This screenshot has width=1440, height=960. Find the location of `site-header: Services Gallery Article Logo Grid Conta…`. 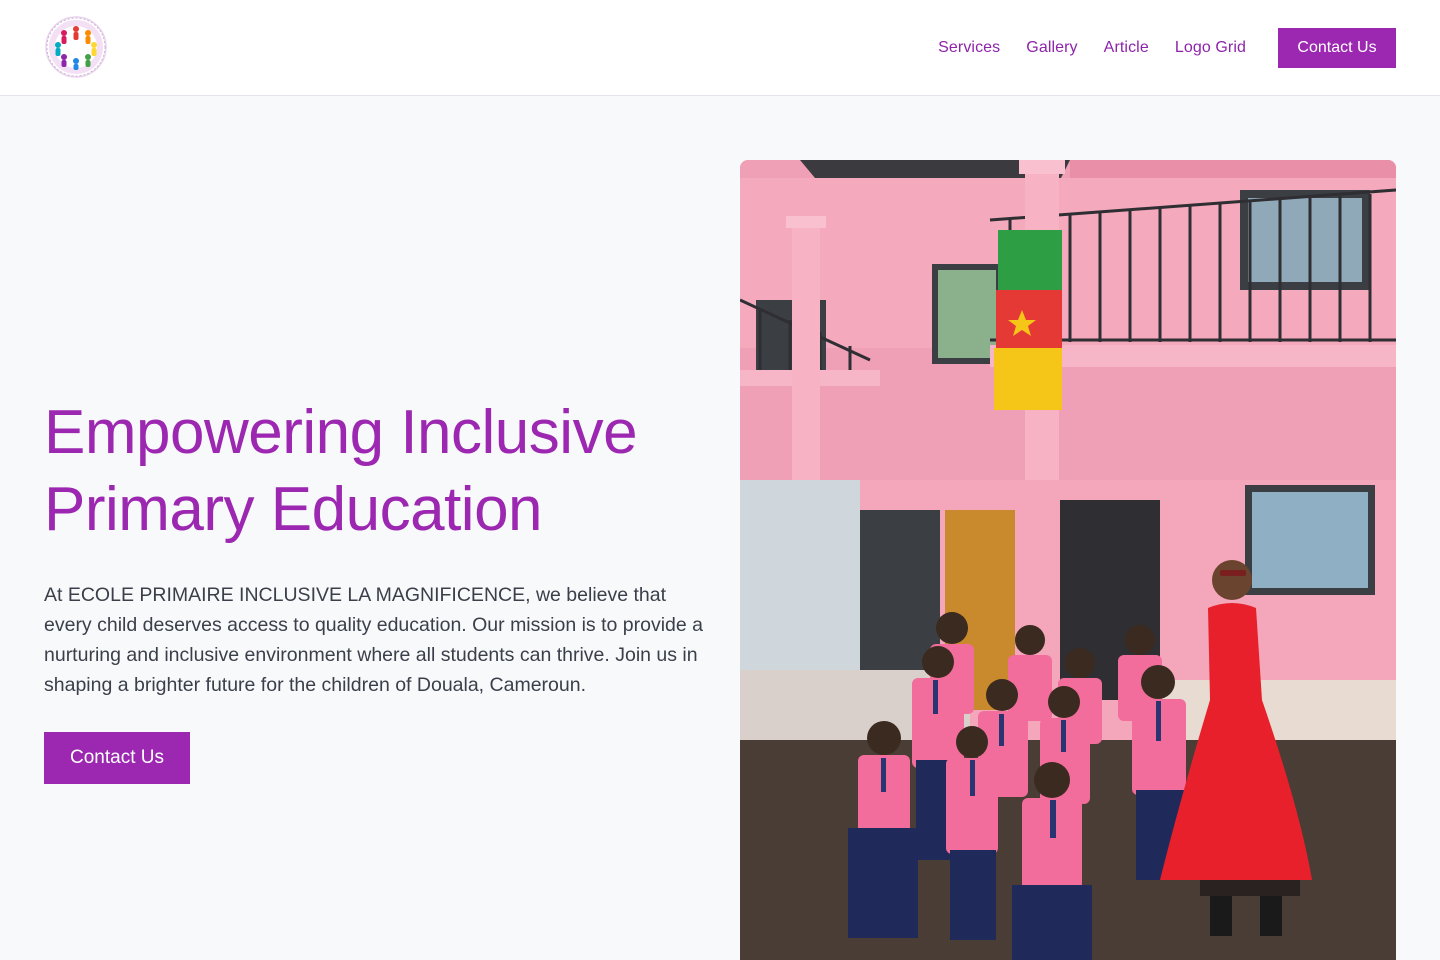

site-header: Services Gallery Article Logo Grid Conta… is located at coordinates (720, 48).